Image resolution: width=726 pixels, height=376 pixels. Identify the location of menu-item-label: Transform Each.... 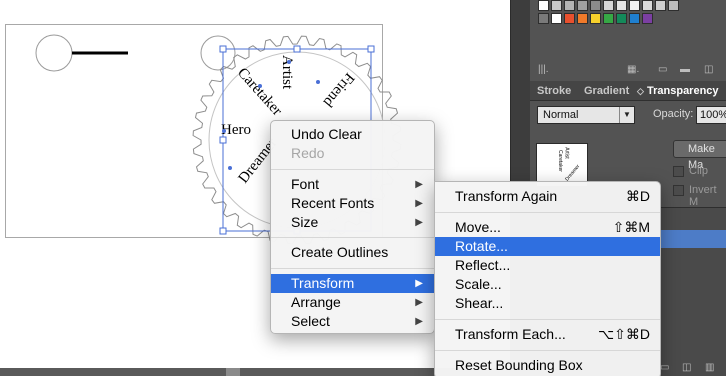
(510, 334).